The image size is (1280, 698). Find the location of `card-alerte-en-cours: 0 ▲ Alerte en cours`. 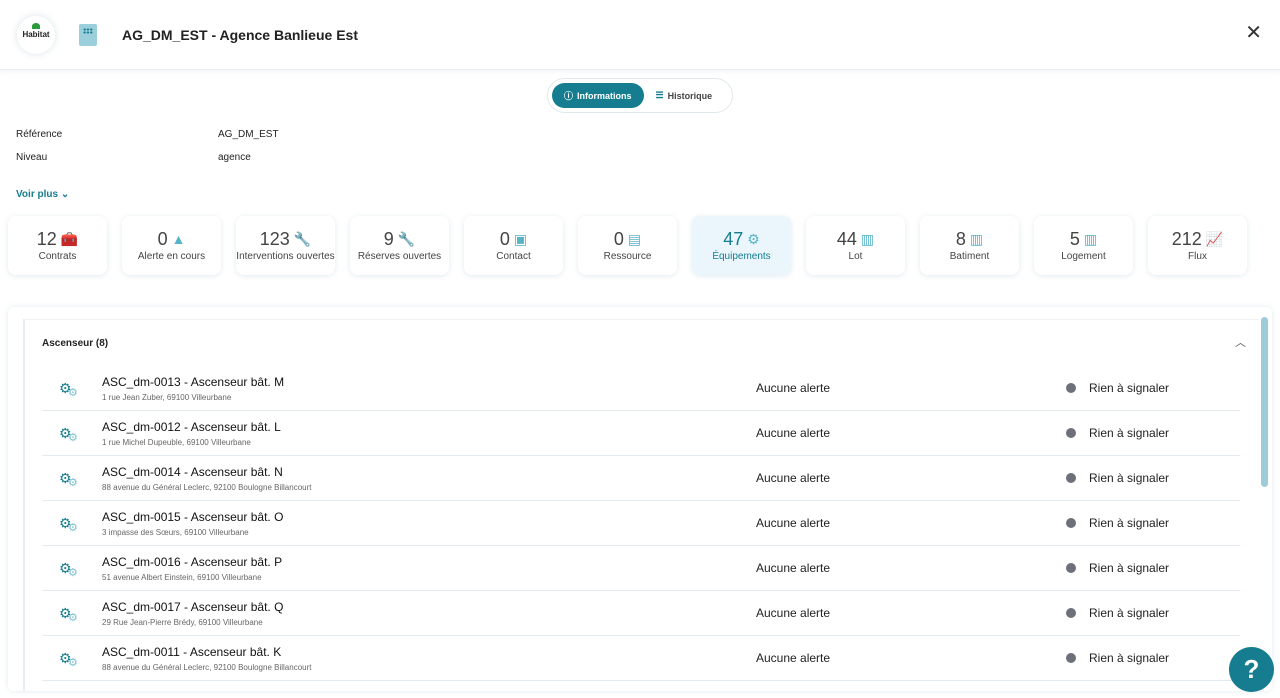

card-alerte-en-cours: 0 ▲ Alerte en cours is located at coordinates (171, 245).